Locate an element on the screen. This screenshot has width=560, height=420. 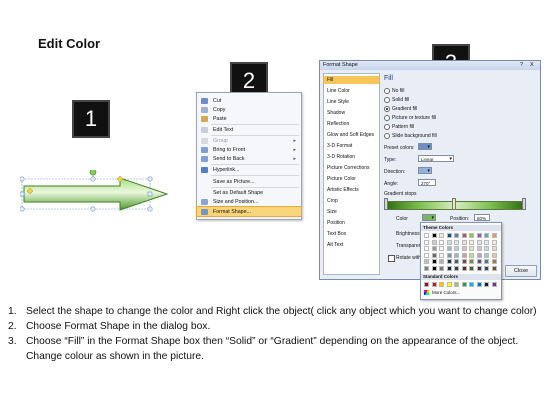
position-input: 60% is located at coordinates (482, 217).